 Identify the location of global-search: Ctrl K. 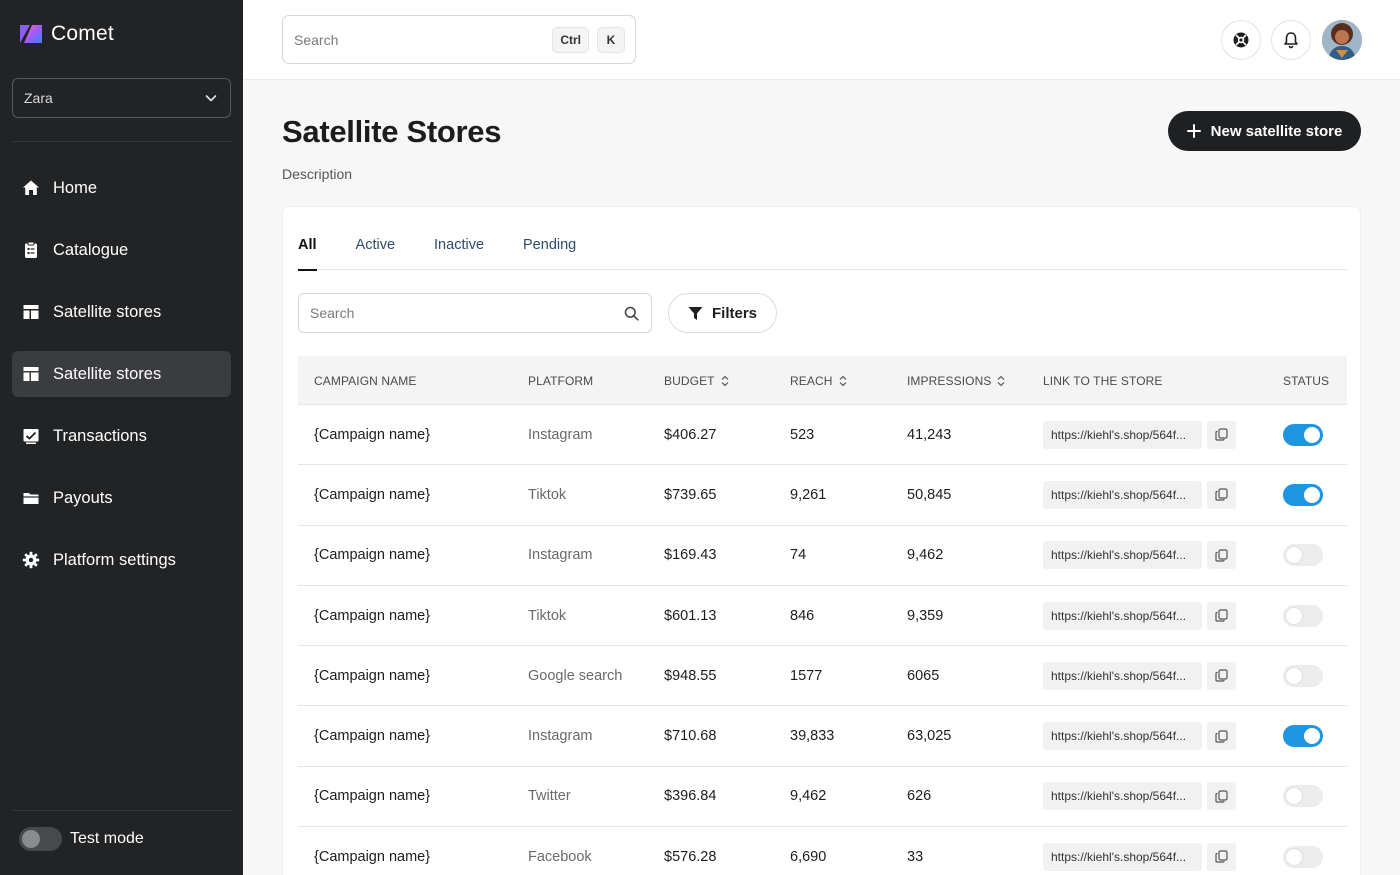
(459, 39).